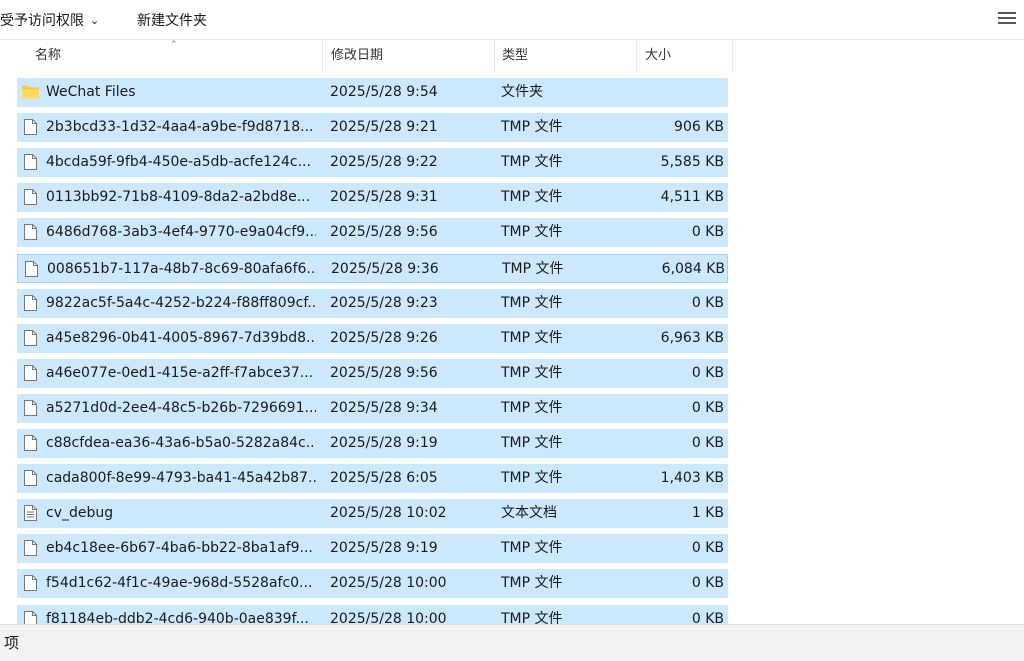 This screenshot has width=1024, height=661. Describe the element at coordinates (172, 21) in the screenshot. I see `new-folder-button: 新建文件夹` at that location.